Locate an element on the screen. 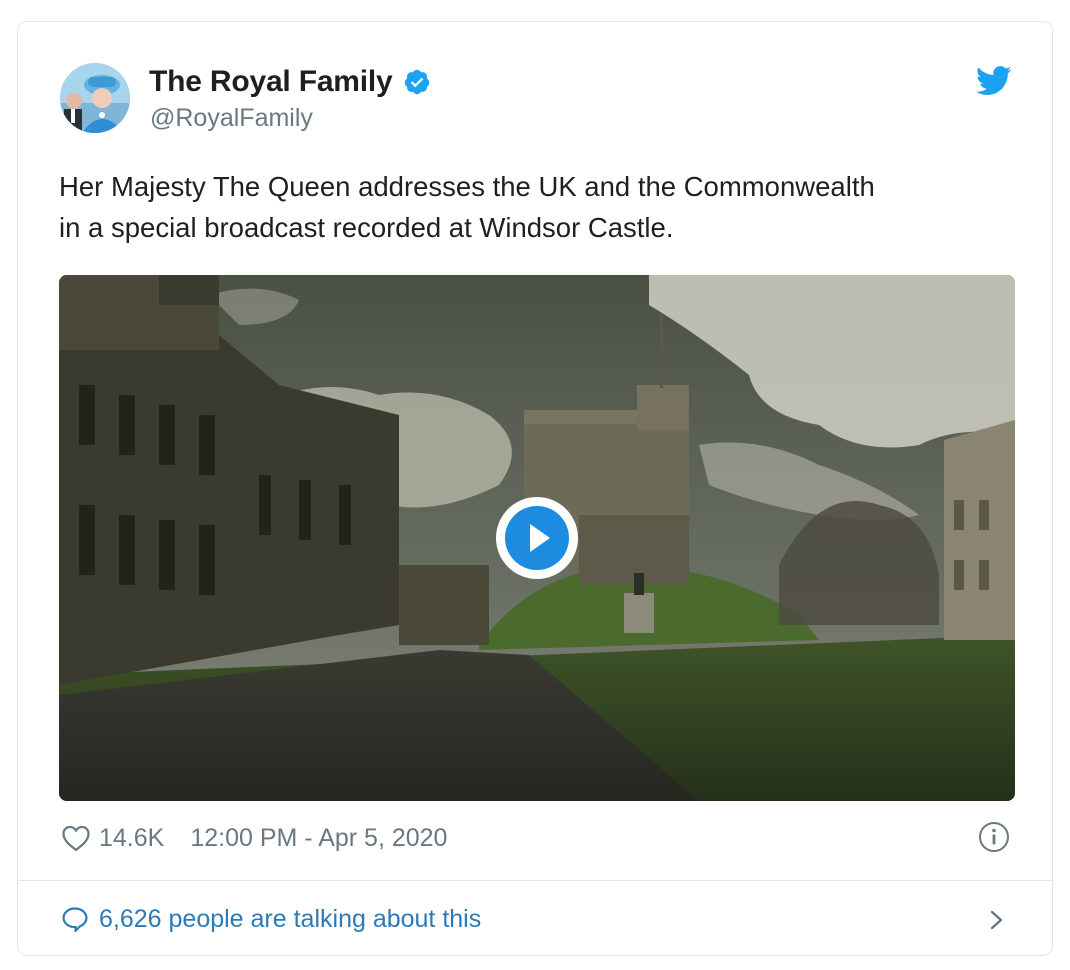 This screenshot has height=970, width=1070. play-button is located at coordinates (537, 538).